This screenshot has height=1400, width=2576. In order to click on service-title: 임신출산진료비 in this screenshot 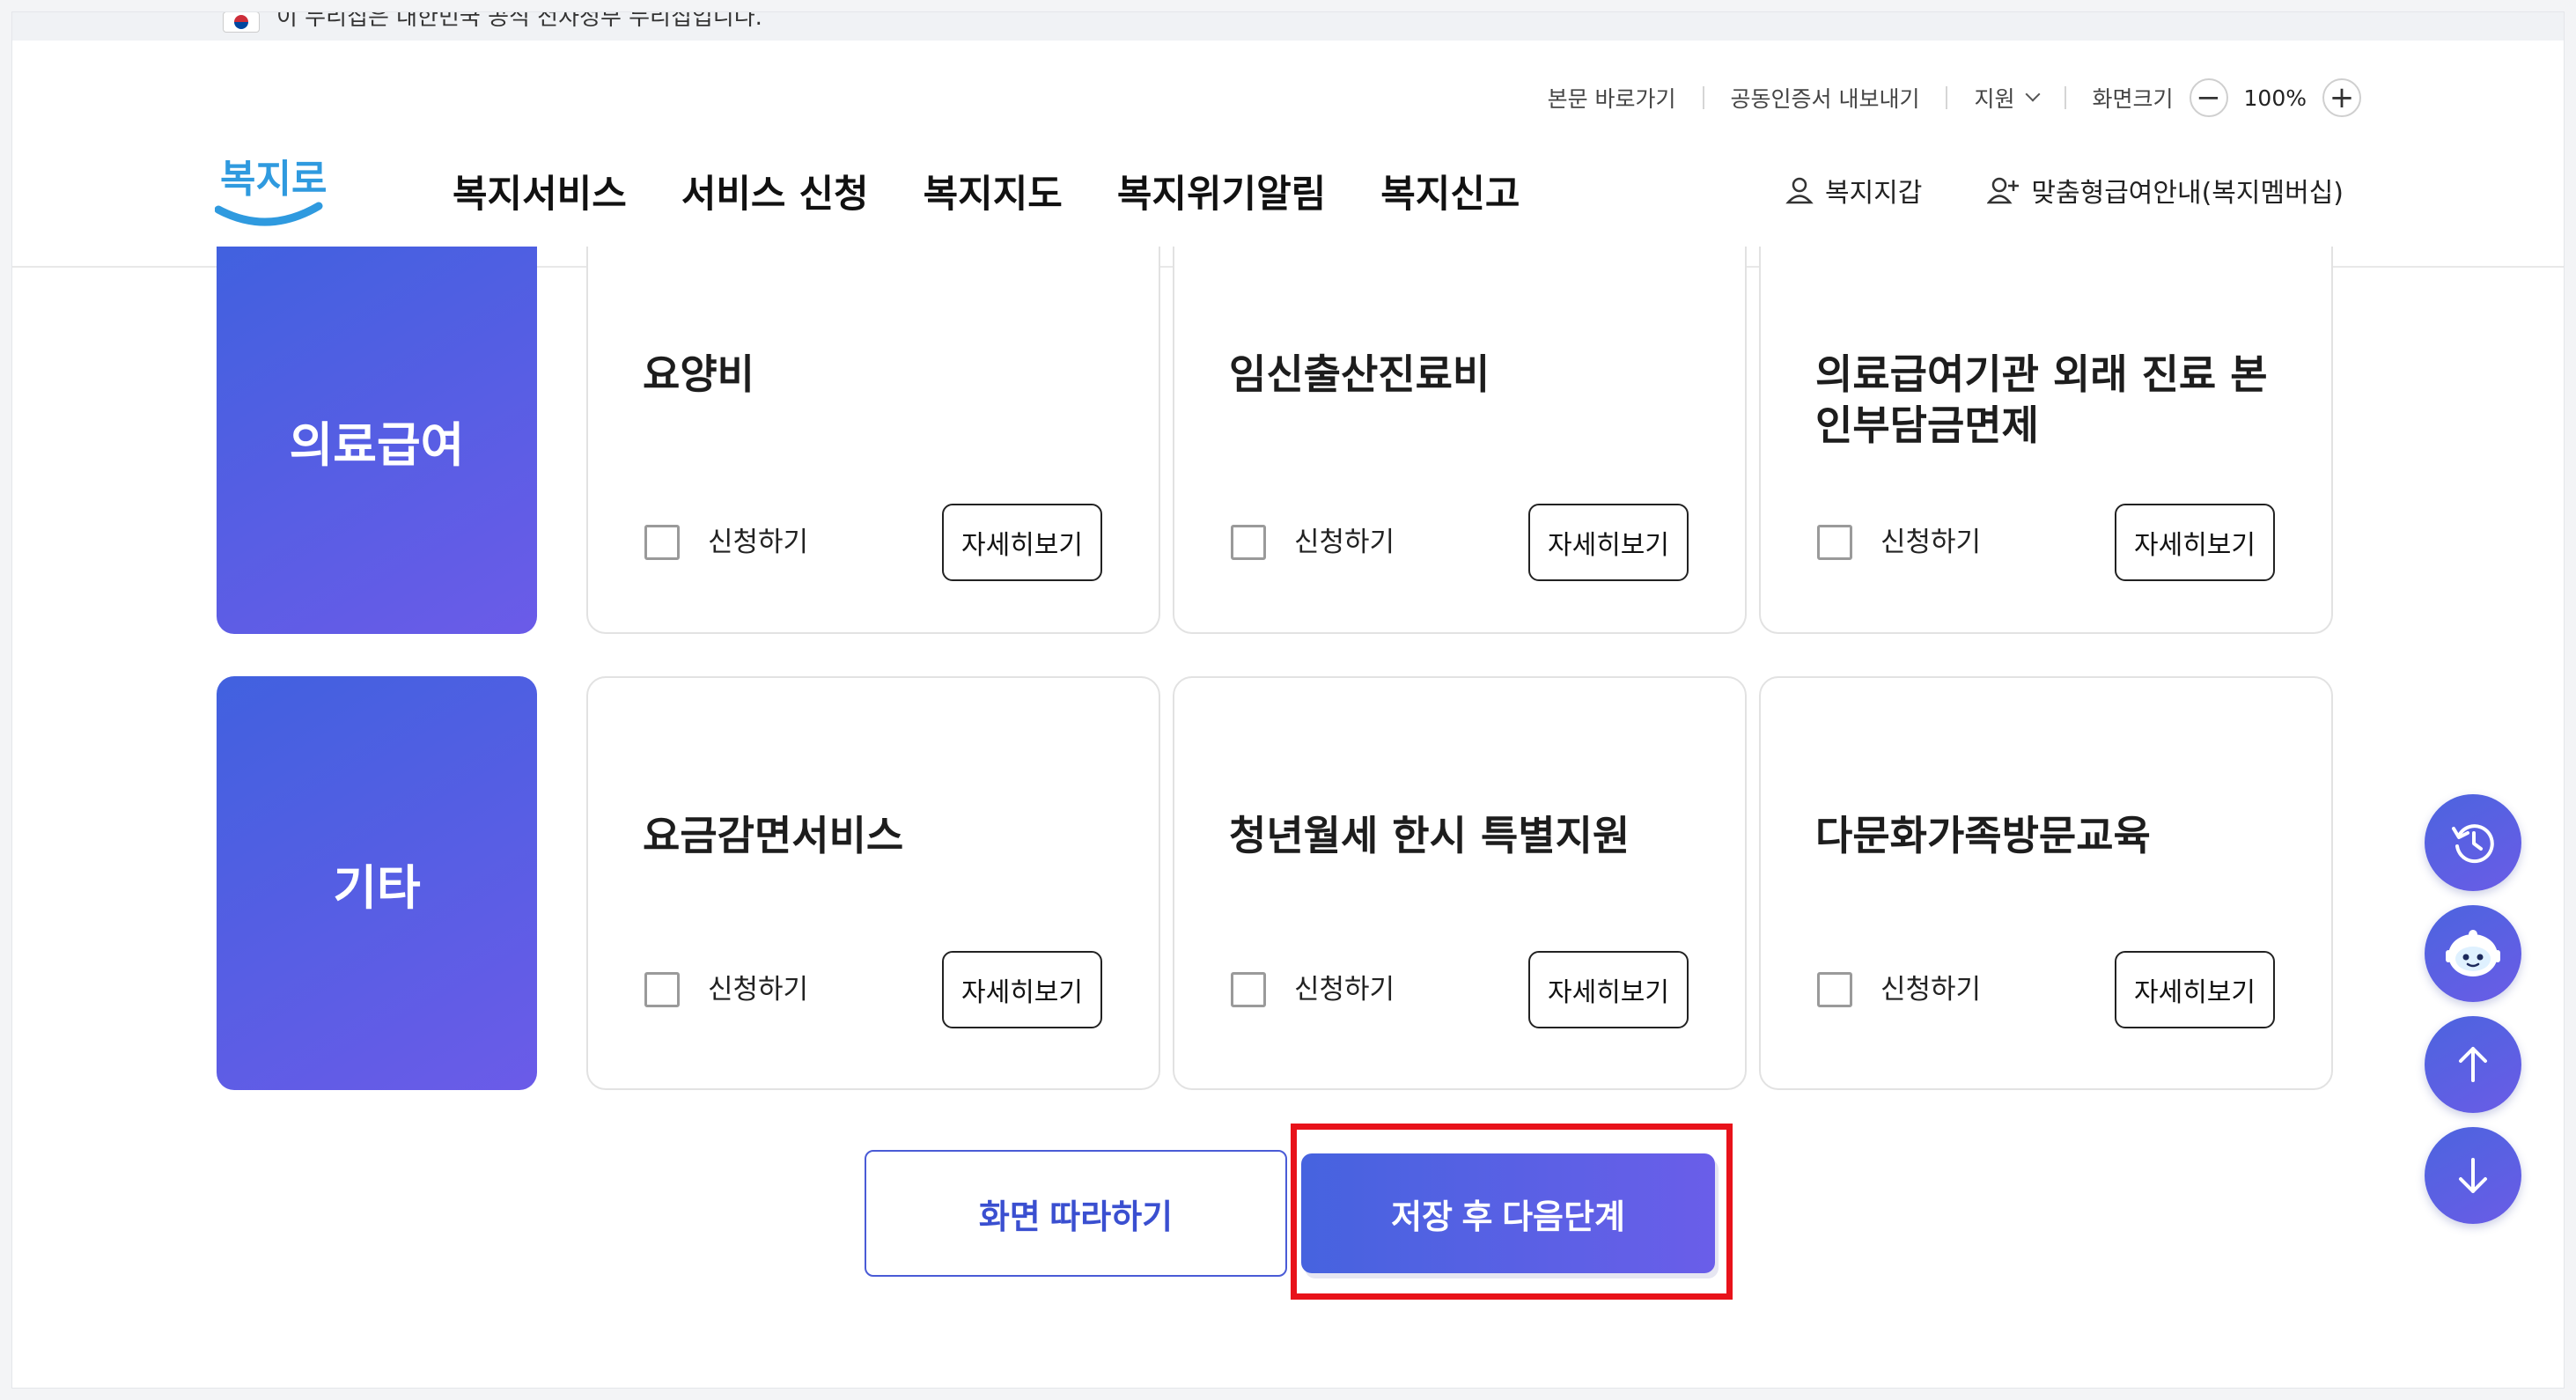, I will do `click(1359, 374)`.